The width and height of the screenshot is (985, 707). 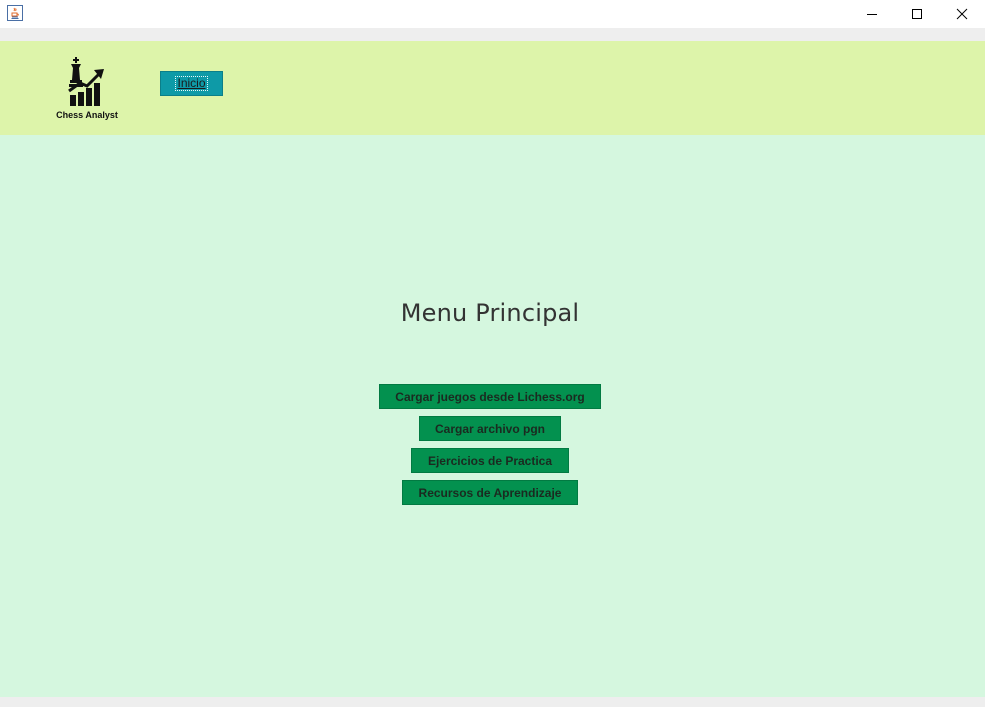 What do you see at coordinates (490, 428) in the screenshot?
I see `load-pgn-file-button: Cargar archivo pgn` at bounding box center [490, 428].